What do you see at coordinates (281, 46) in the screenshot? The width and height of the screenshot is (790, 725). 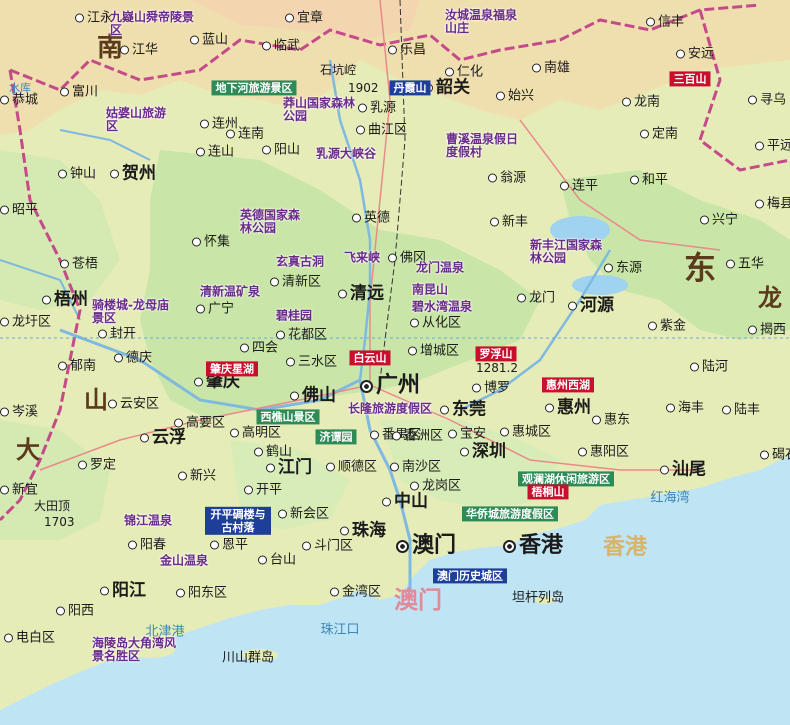 I see `town-linwu: 临武` at bounding box center [281, 46].